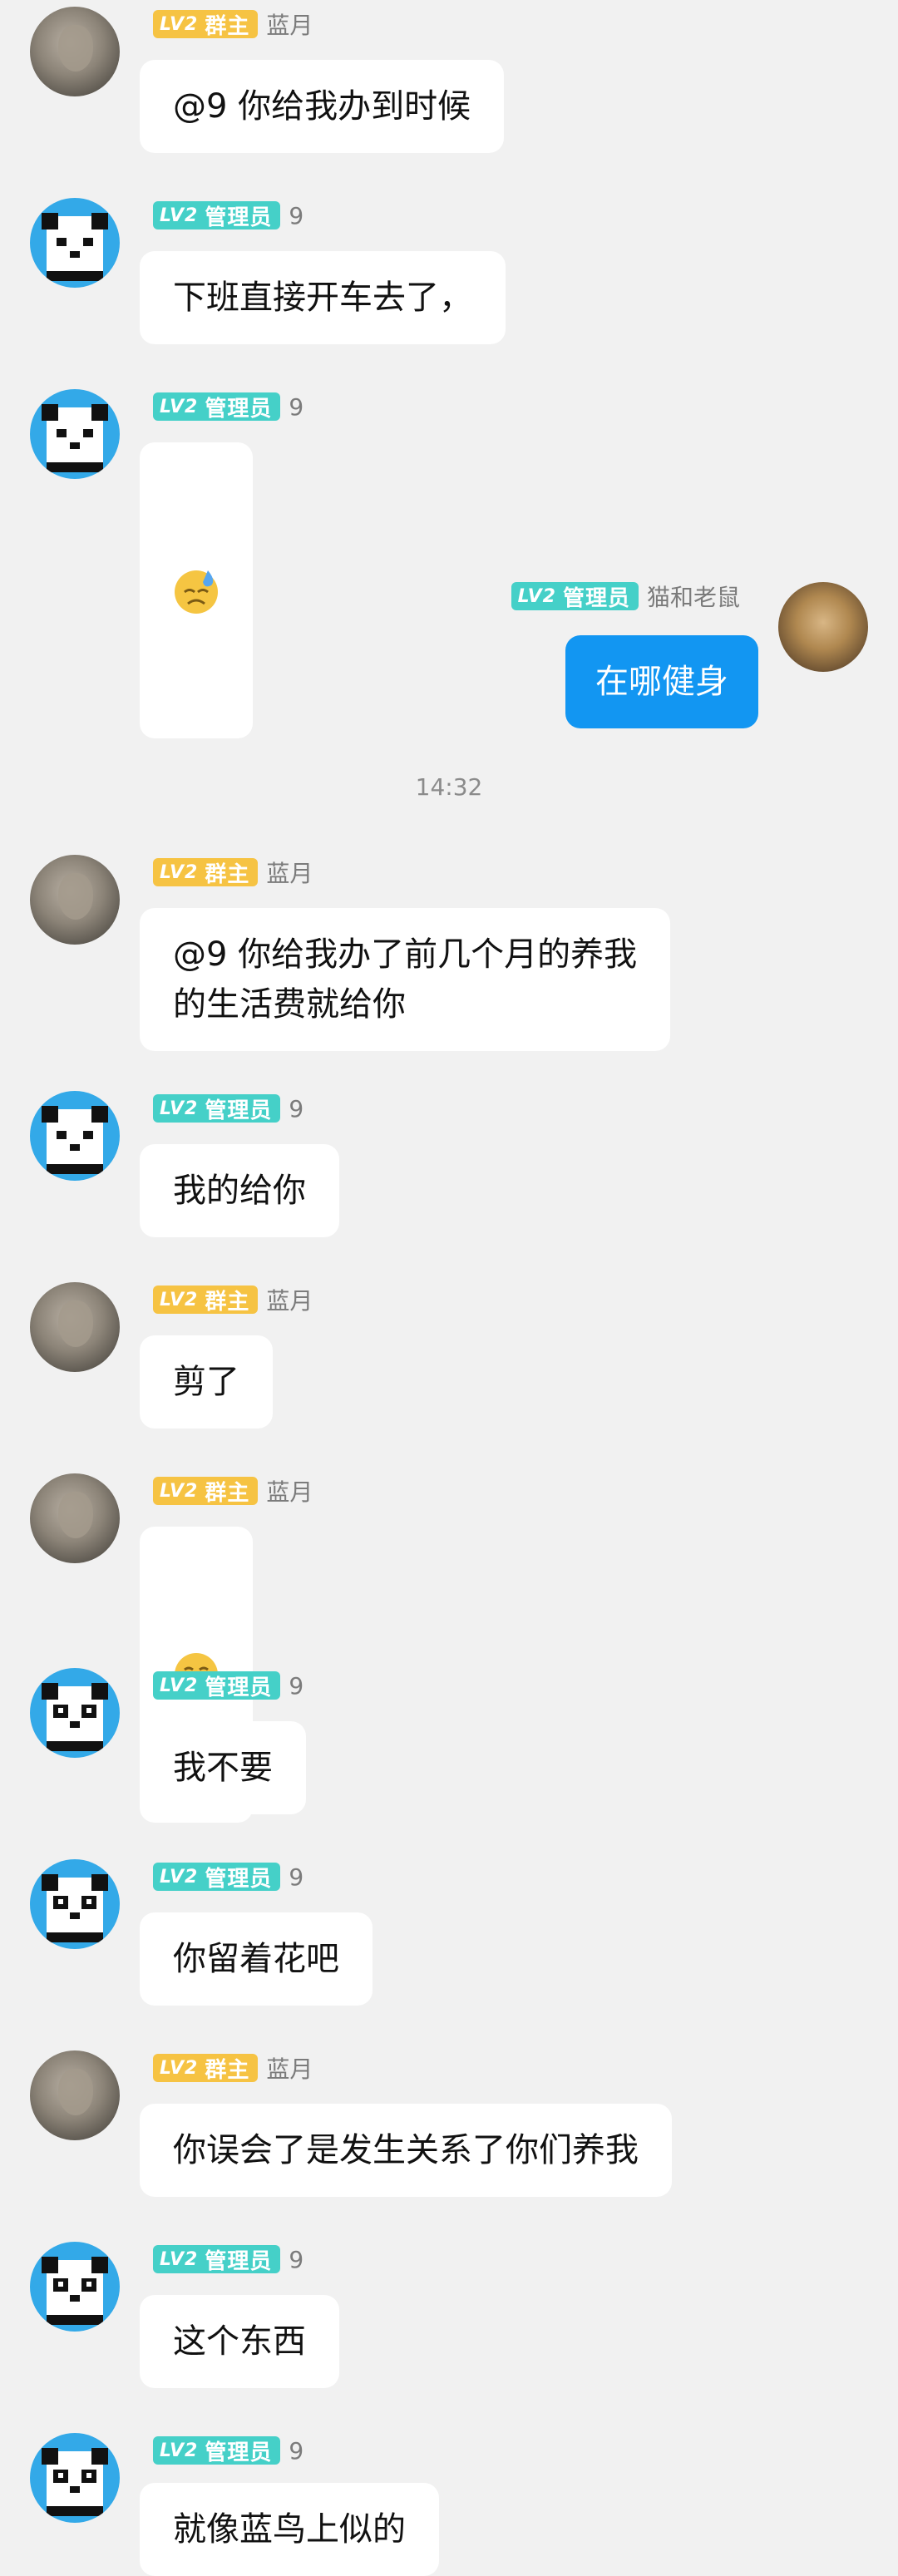 The image size is (898, 2576). I want to click on outgoing-message-bubble: 在哪健身, so click(661, 681).